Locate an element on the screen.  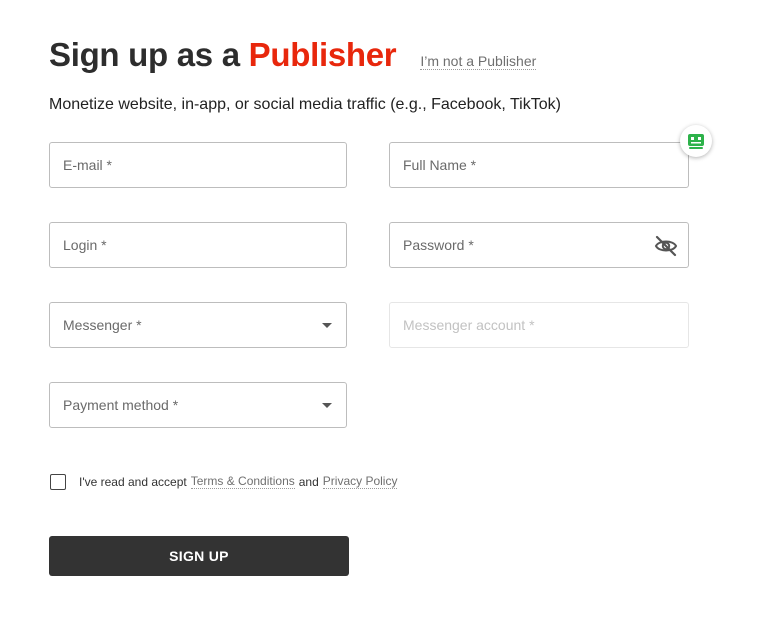
title-prefix: Sign up as a is located at coordinates (144, 54).